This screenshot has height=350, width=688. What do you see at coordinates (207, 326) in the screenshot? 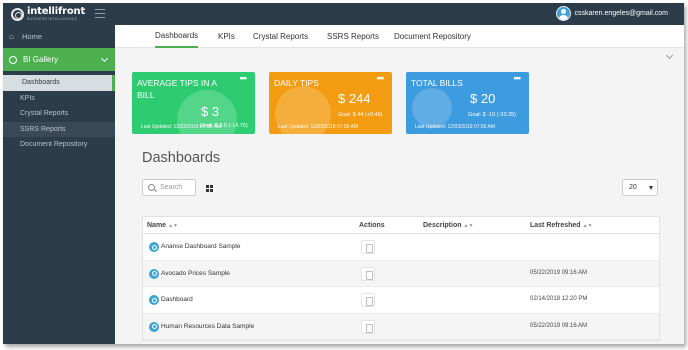
I see `row-name: Human Resources Data Sample` at bounding box center [207, 326].